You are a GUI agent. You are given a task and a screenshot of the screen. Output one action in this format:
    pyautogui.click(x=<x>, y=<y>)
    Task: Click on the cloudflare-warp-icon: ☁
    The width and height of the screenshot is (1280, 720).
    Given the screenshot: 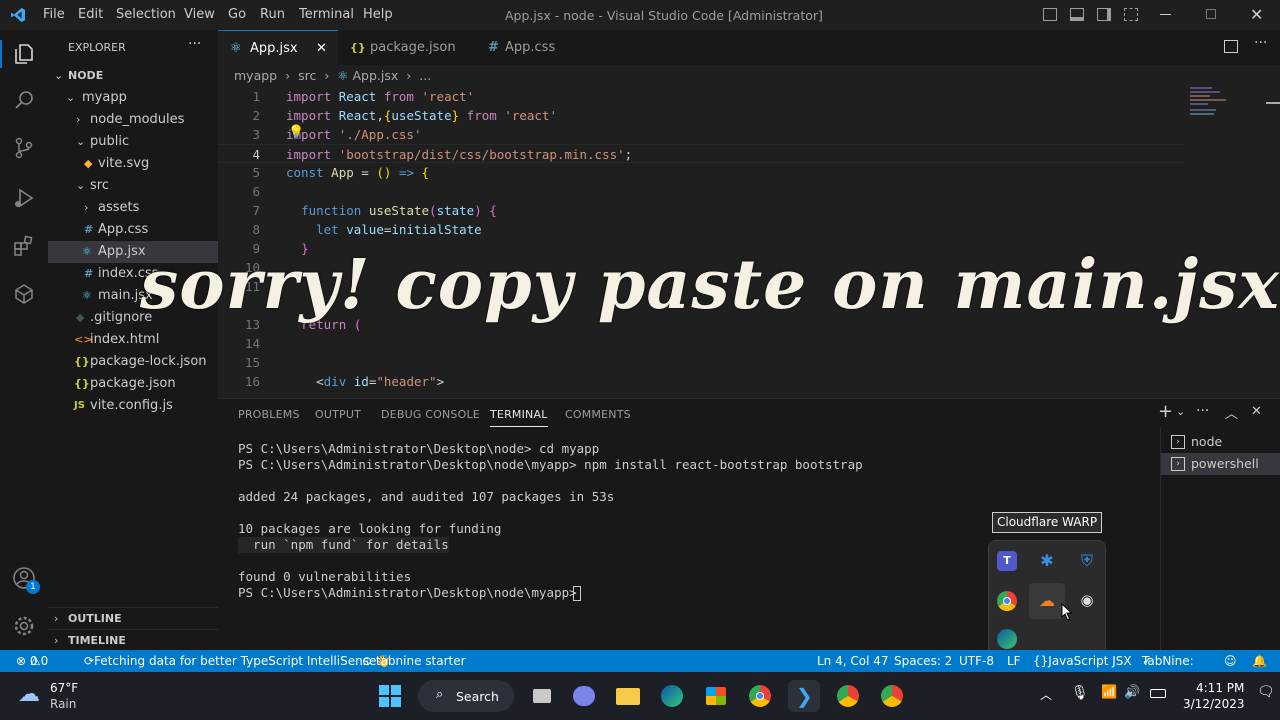 What is the action you would take?
    pyautogui.click(x=1047, y=601)
    